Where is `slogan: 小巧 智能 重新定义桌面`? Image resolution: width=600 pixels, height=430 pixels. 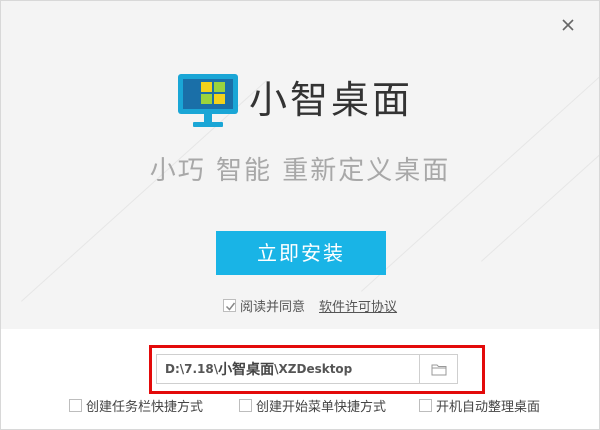 slogan: 小巧 智能 重新定义桌面 is located at coordinates (300, 171).